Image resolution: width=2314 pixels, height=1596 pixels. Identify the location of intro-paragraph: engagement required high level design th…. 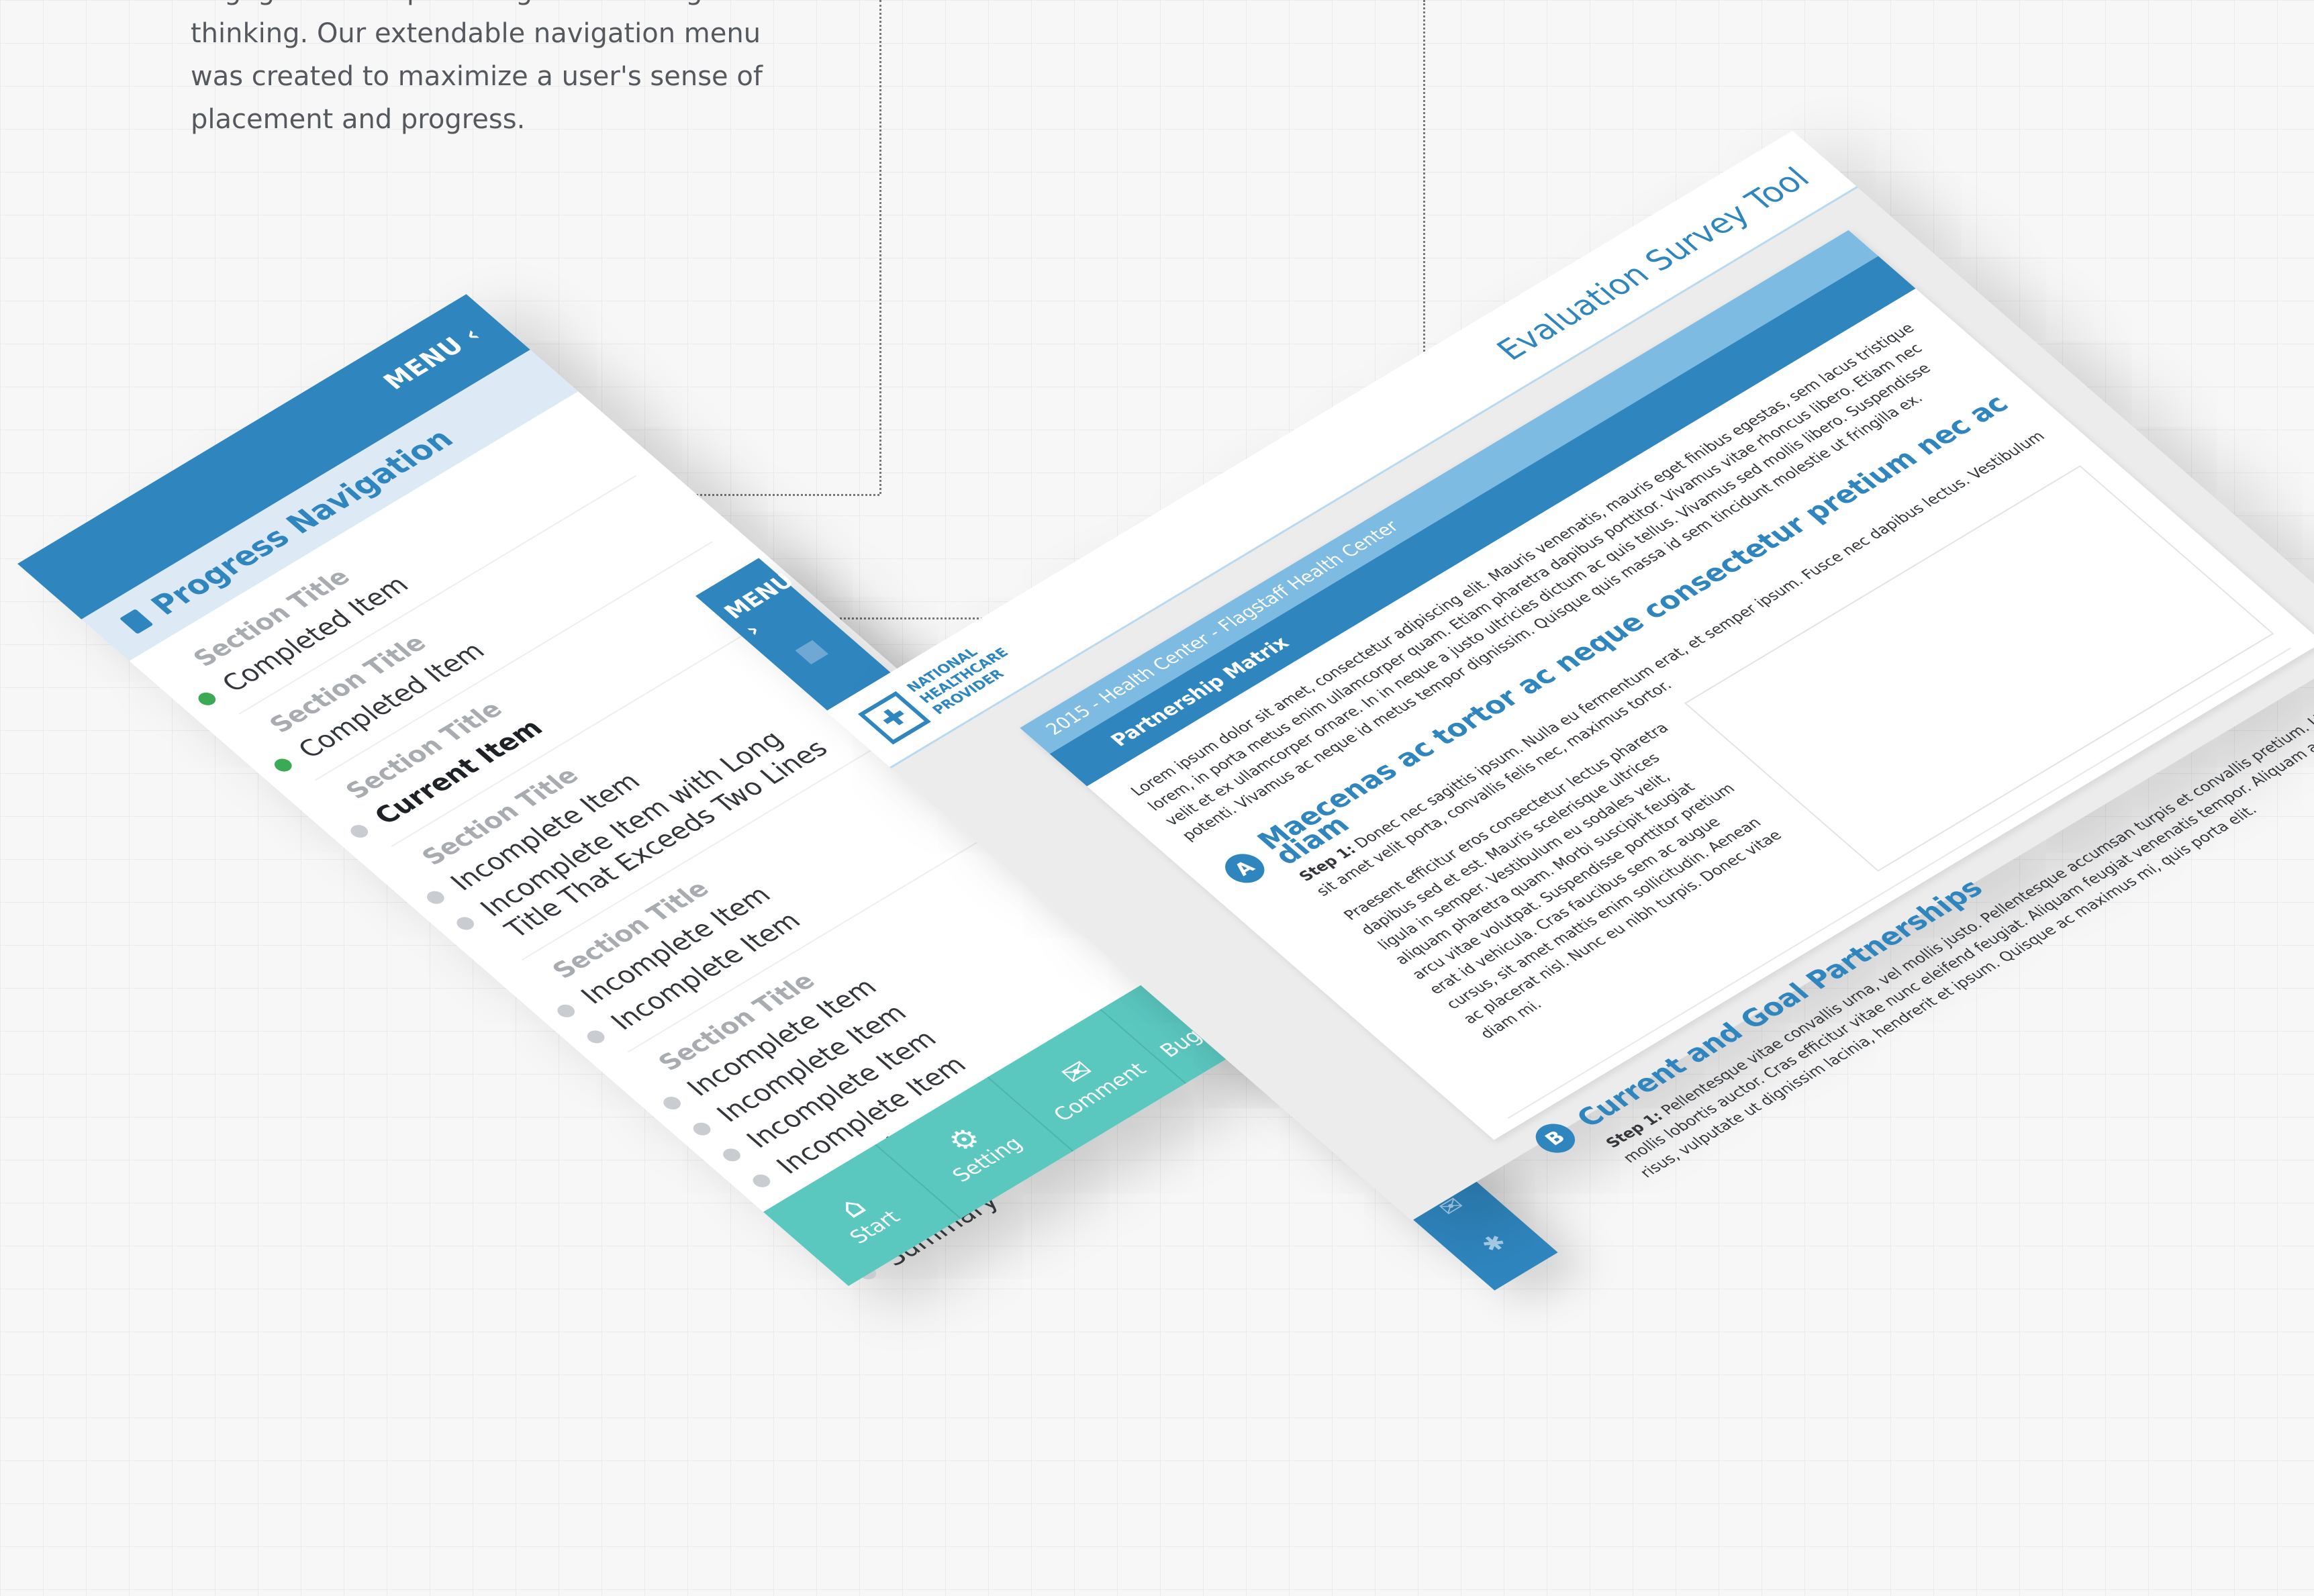
(477, 67).